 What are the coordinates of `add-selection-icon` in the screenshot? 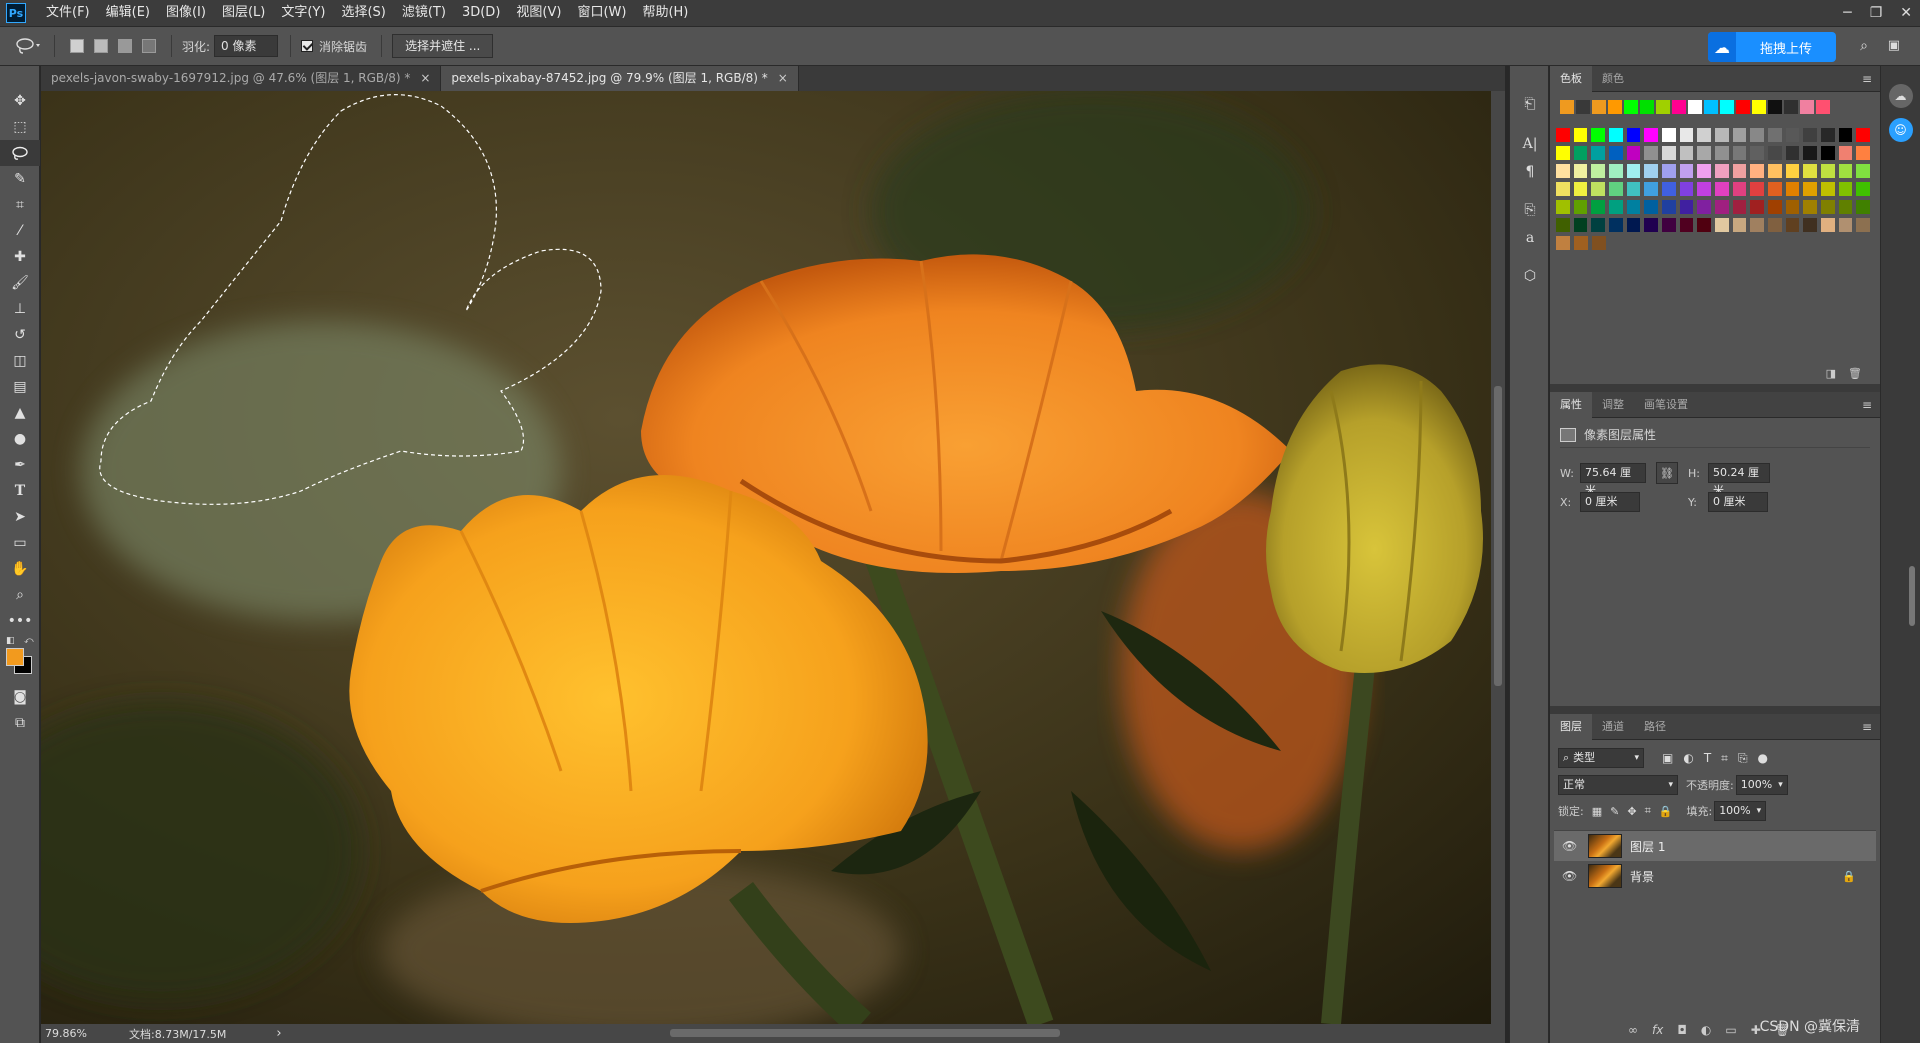 It's located at (101, 46).